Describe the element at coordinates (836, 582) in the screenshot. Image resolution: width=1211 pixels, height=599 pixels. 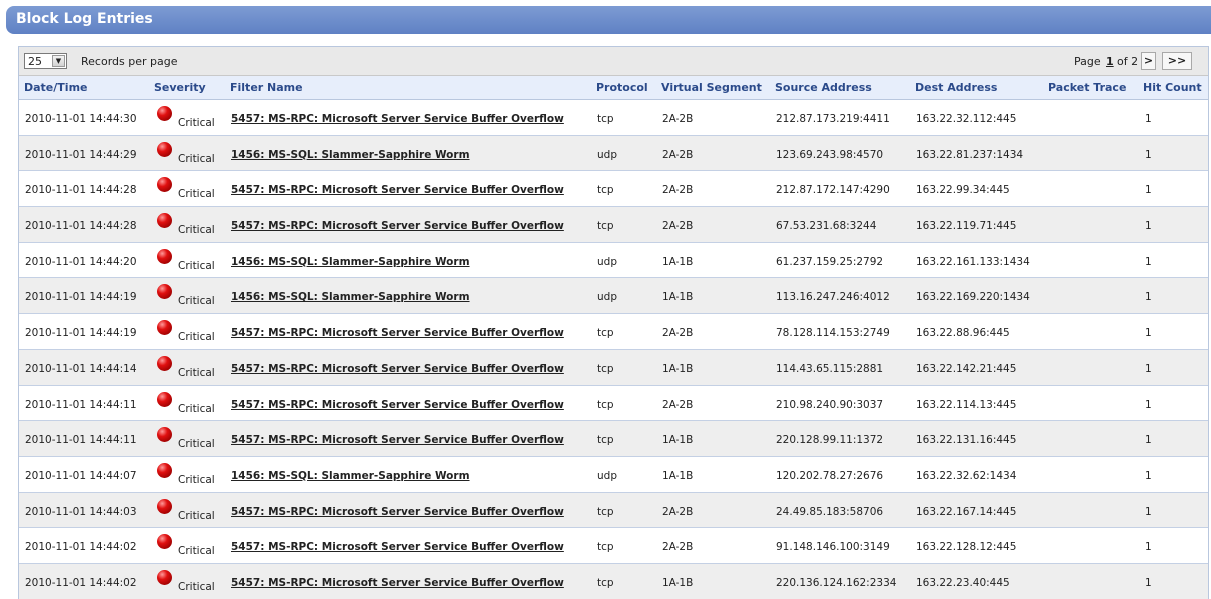
I see `cell-source-address: 220.136.124.162:2334` at that location.